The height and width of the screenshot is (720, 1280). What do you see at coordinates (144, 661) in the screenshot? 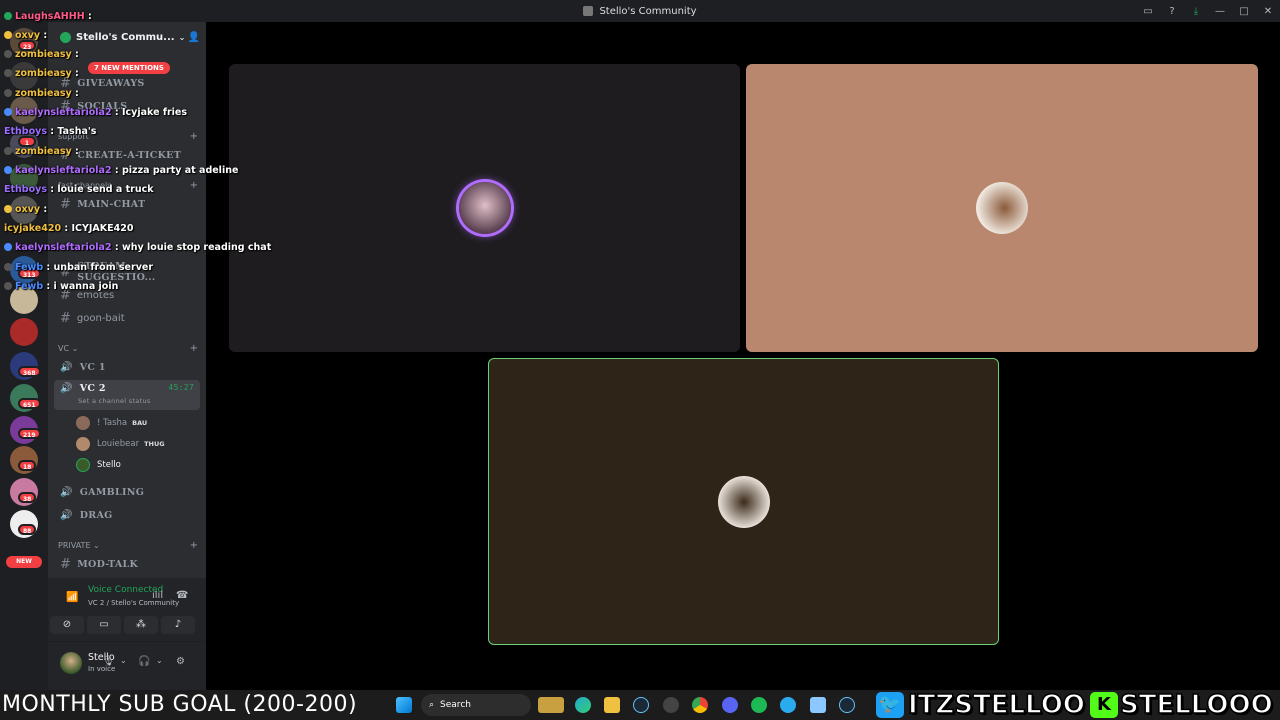
I see `headphones-icon: 🎧` at bounding box center [144, 661].